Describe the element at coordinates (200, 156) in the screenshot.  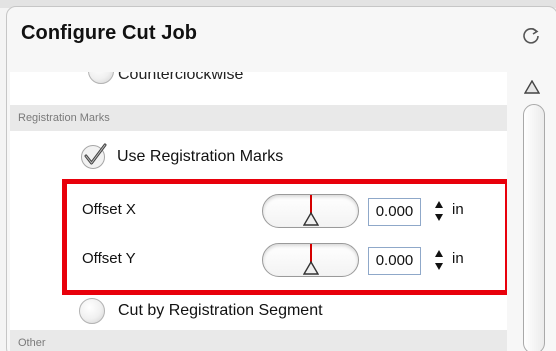
I see `use-registration-marks-label: Use Registration Marks` at that location.